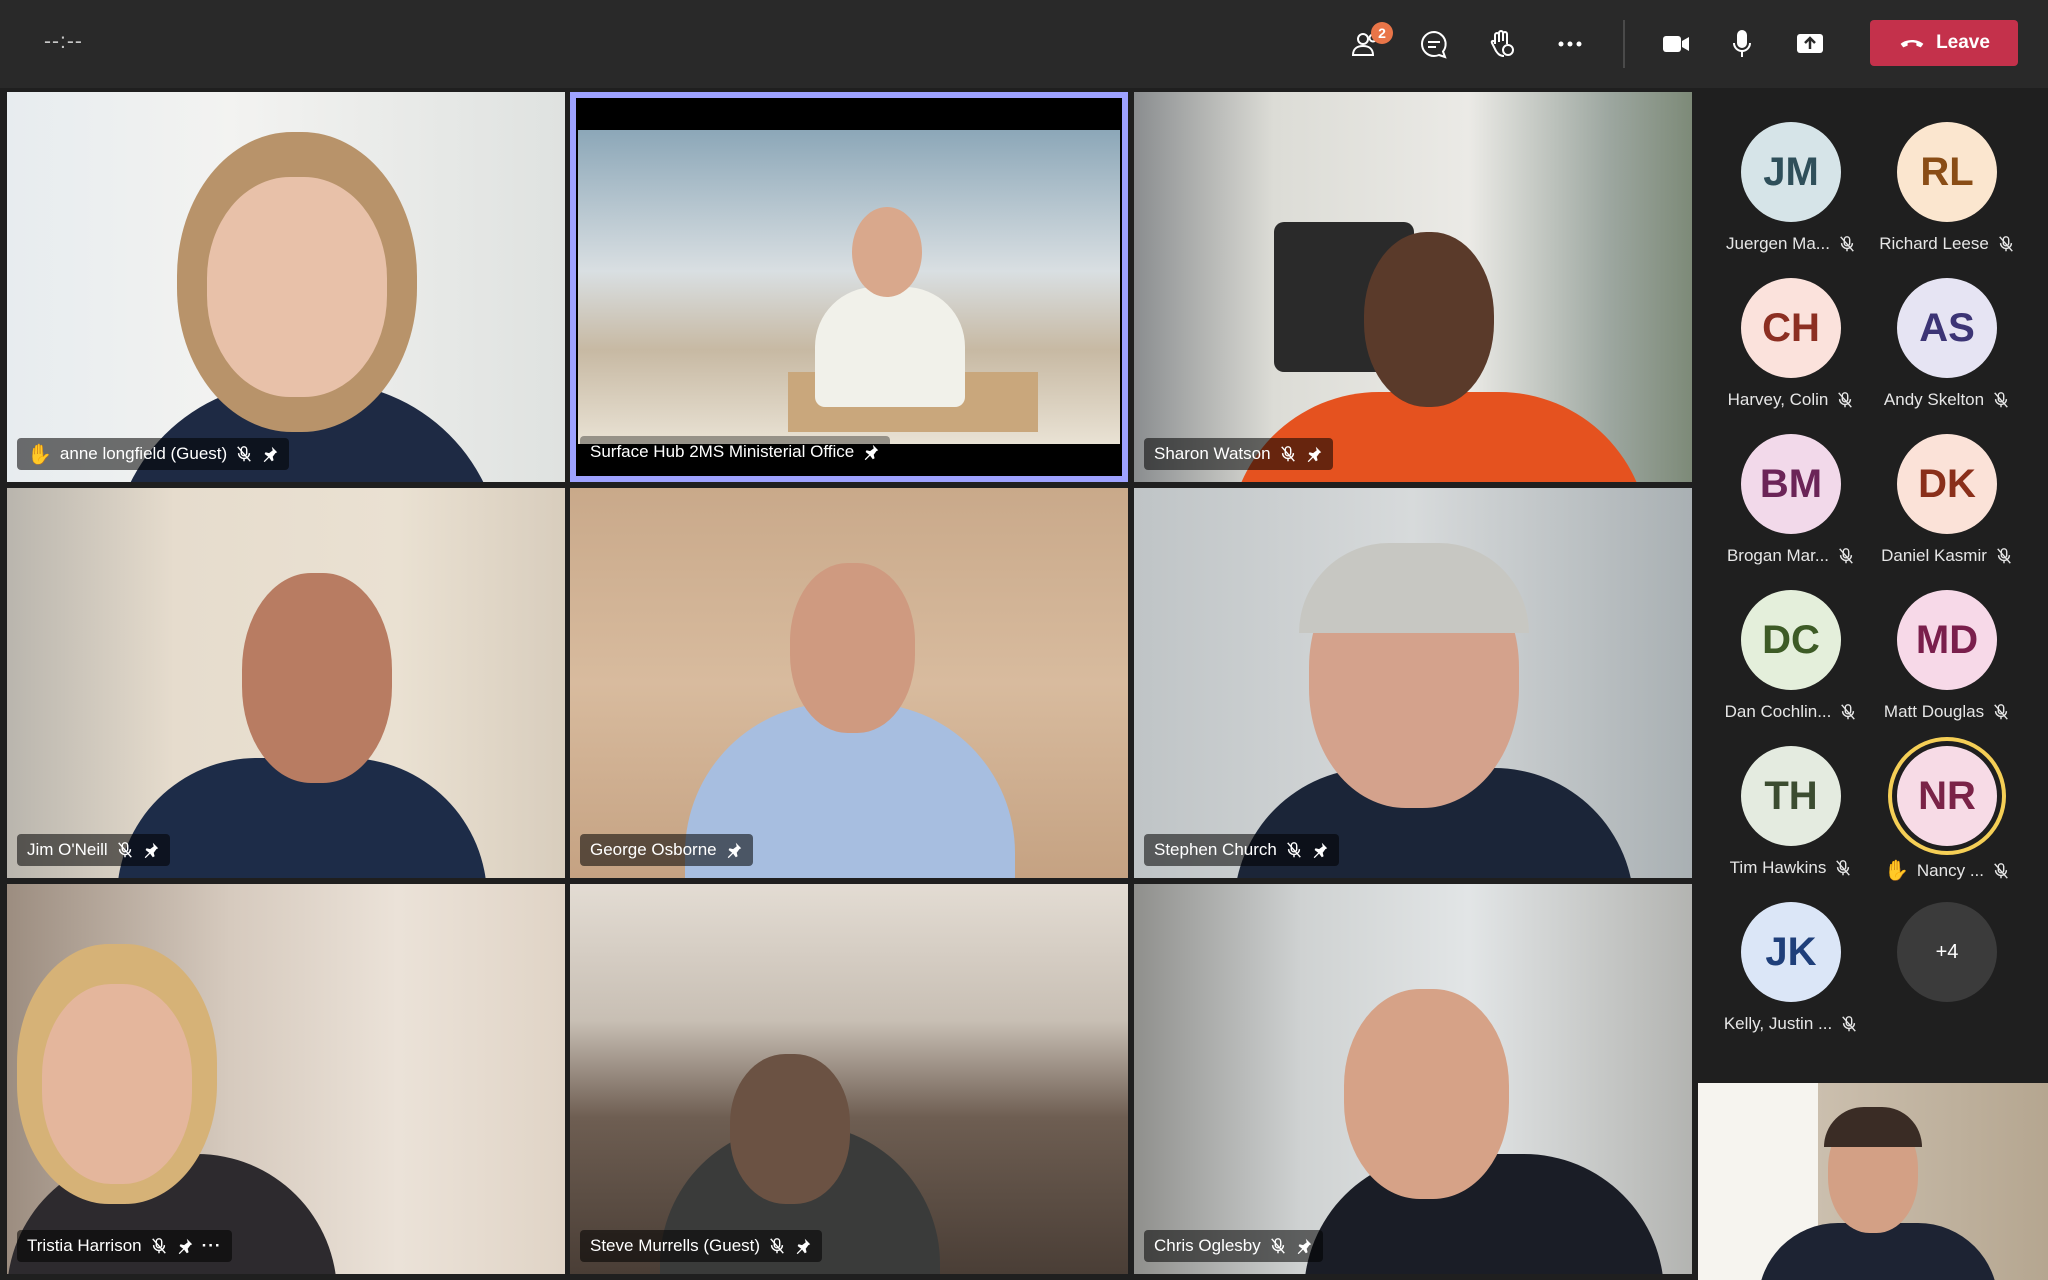 This screenshot has width=2048, height=1280. Describe the element at coordinates (1947, 197) in the screenshot. I see `participant-rl: RL Richard Leese` at that location.